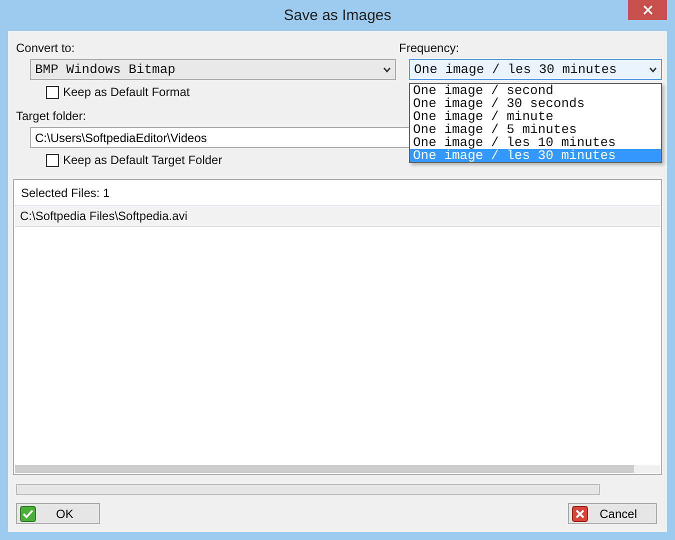  Describe the element at coordinates (52, 116) in the screenshot. I see `field-label: Target folder:` at that location.